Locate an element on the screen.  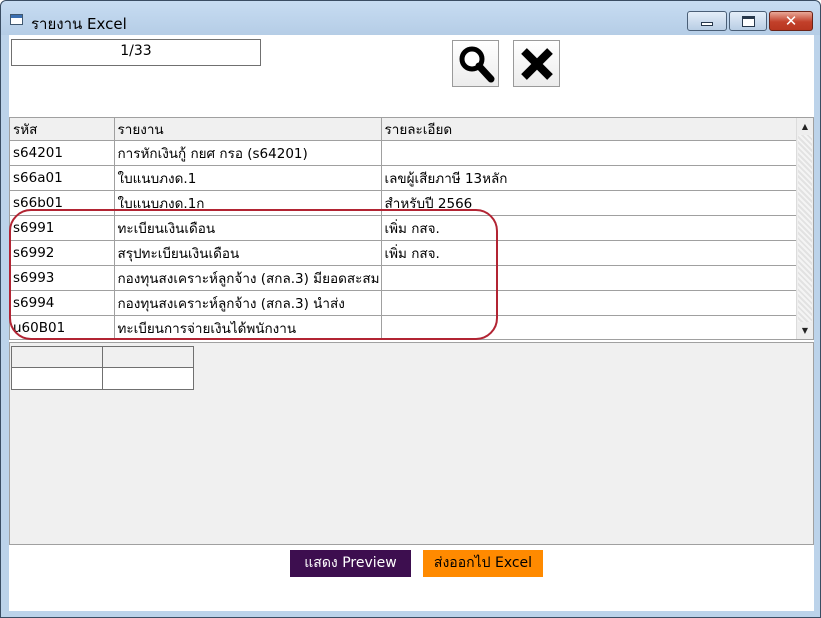
table-row: s66b01 ใบแนบภงด.1ก สำหรับปี 2566 is located at coordinates (404, 203).